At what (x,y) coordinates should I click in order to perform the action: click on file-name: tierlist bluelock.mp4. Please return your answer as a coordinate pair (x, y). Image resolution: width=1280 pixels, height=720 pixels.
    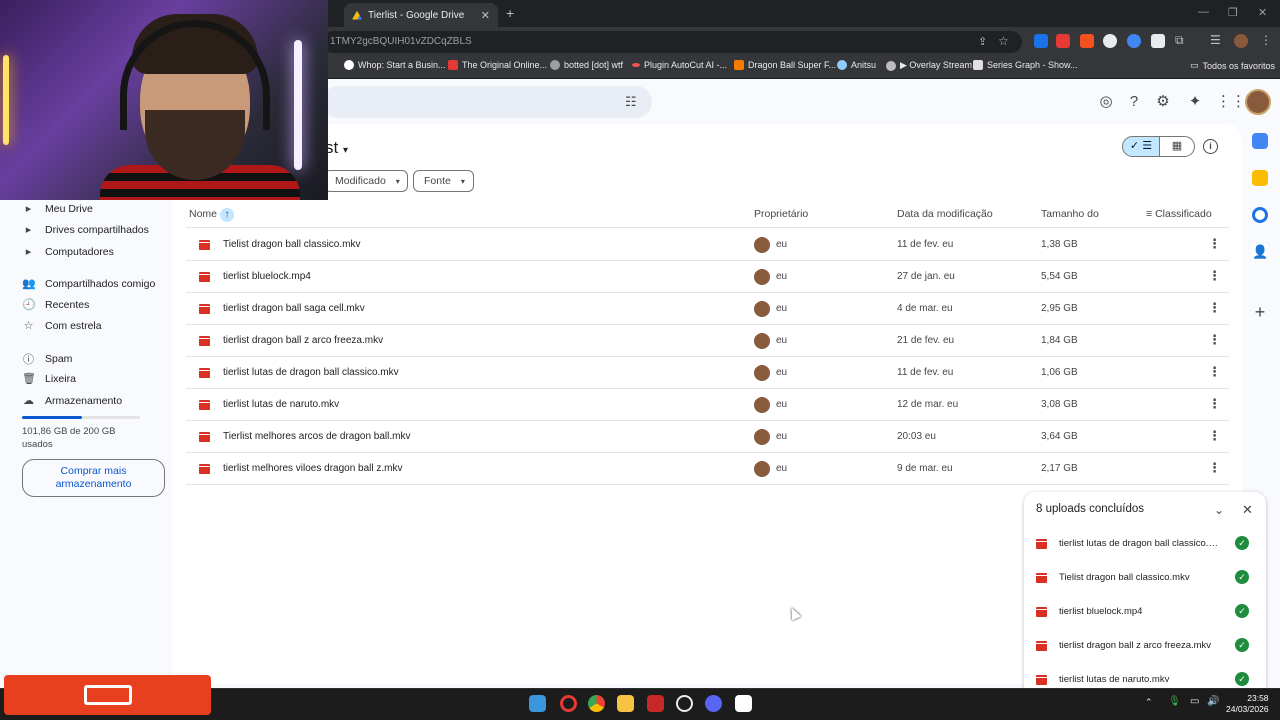
    Looking at the image, I should click on (267, 276).